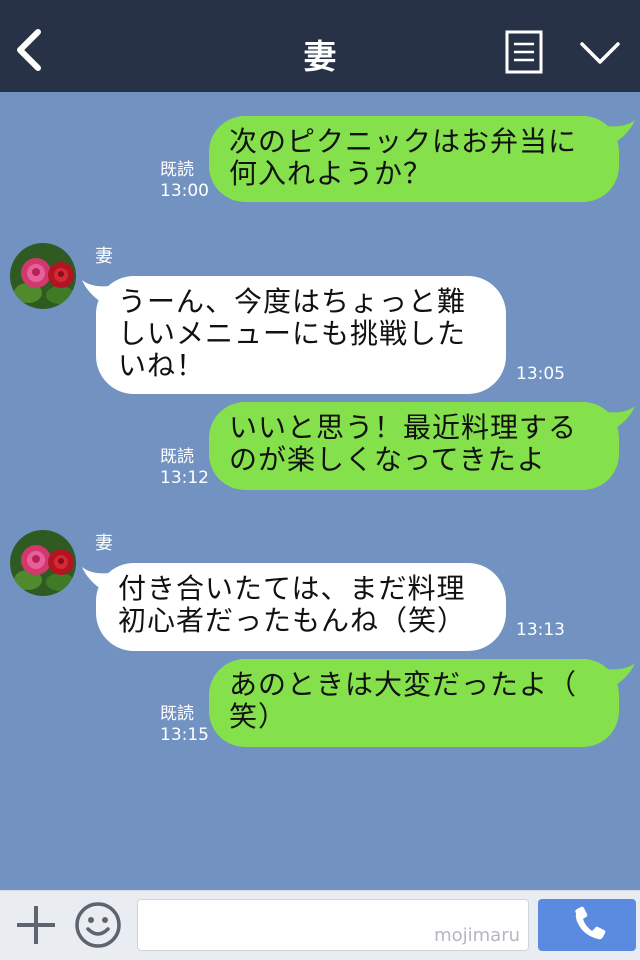  I want to click on message-text: うーん、今度はちょっと難, so click(292, 301).